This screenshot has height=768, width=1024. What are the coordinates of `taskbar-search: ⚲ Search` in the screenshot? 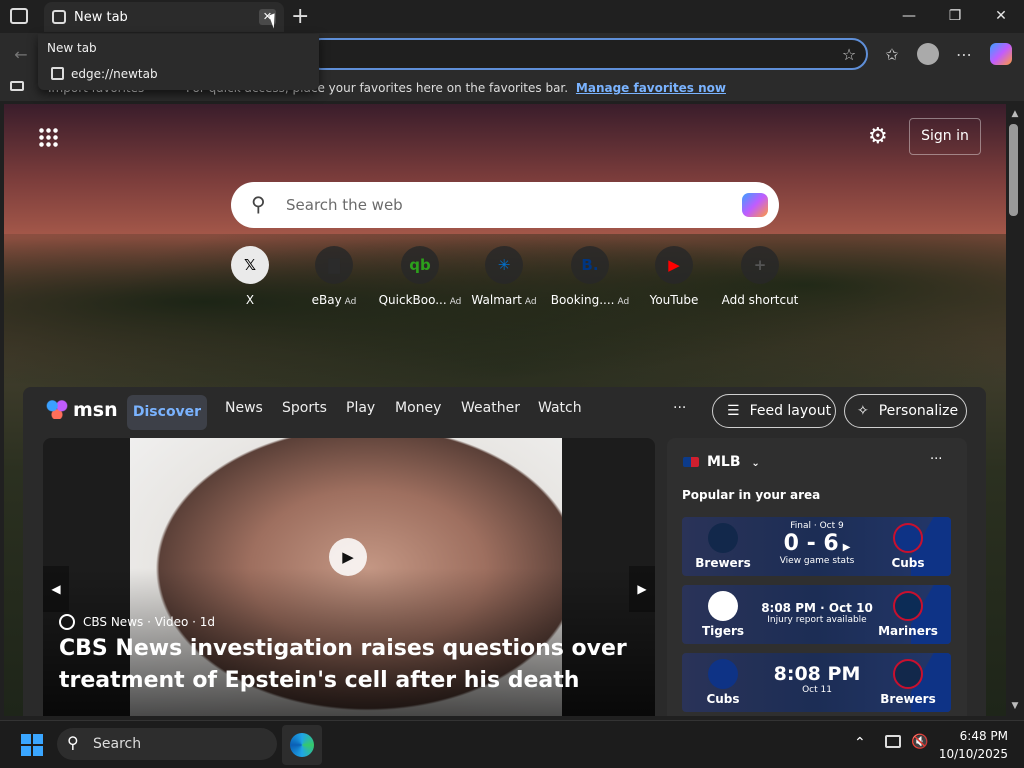 It's located at (167, 744).